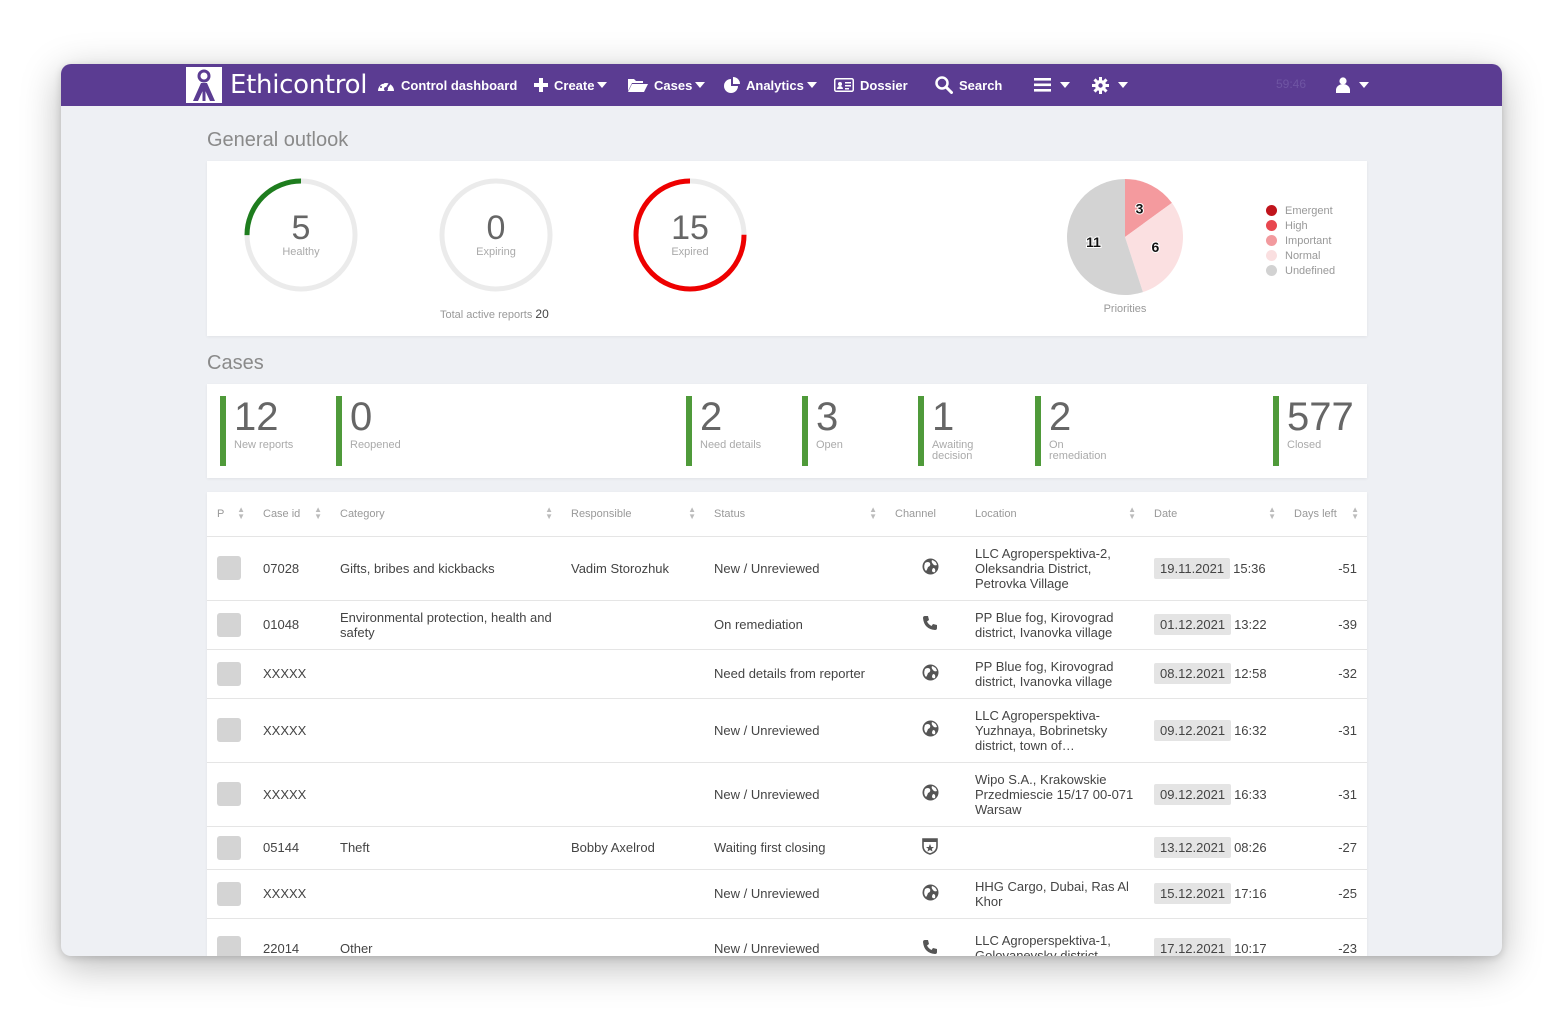  I want to click on column-header-days-left: Days left ▲ ▼, so click(1325, 514).